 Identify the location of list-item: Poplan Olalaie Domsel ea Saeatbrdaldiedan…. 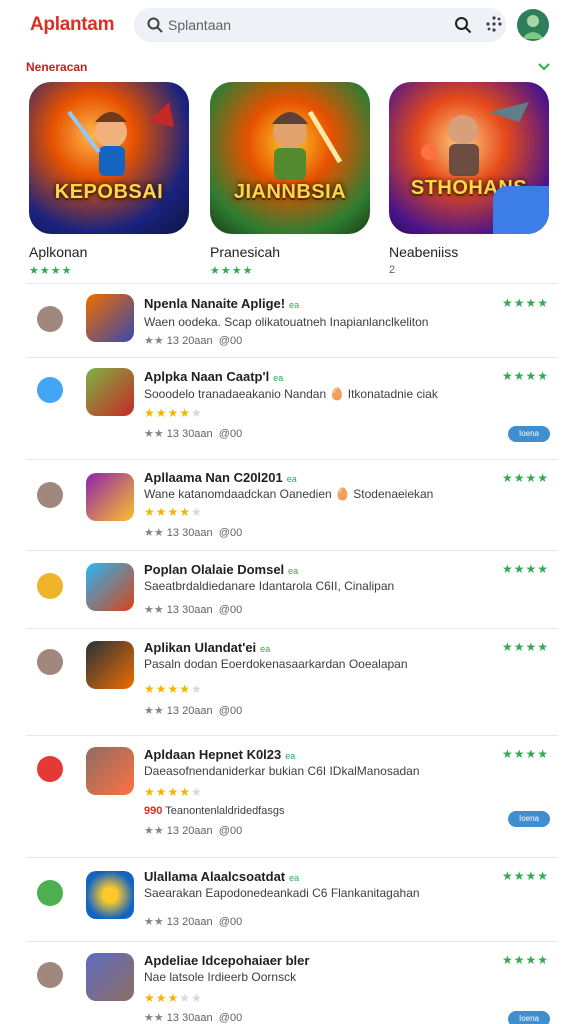
(292, 589).